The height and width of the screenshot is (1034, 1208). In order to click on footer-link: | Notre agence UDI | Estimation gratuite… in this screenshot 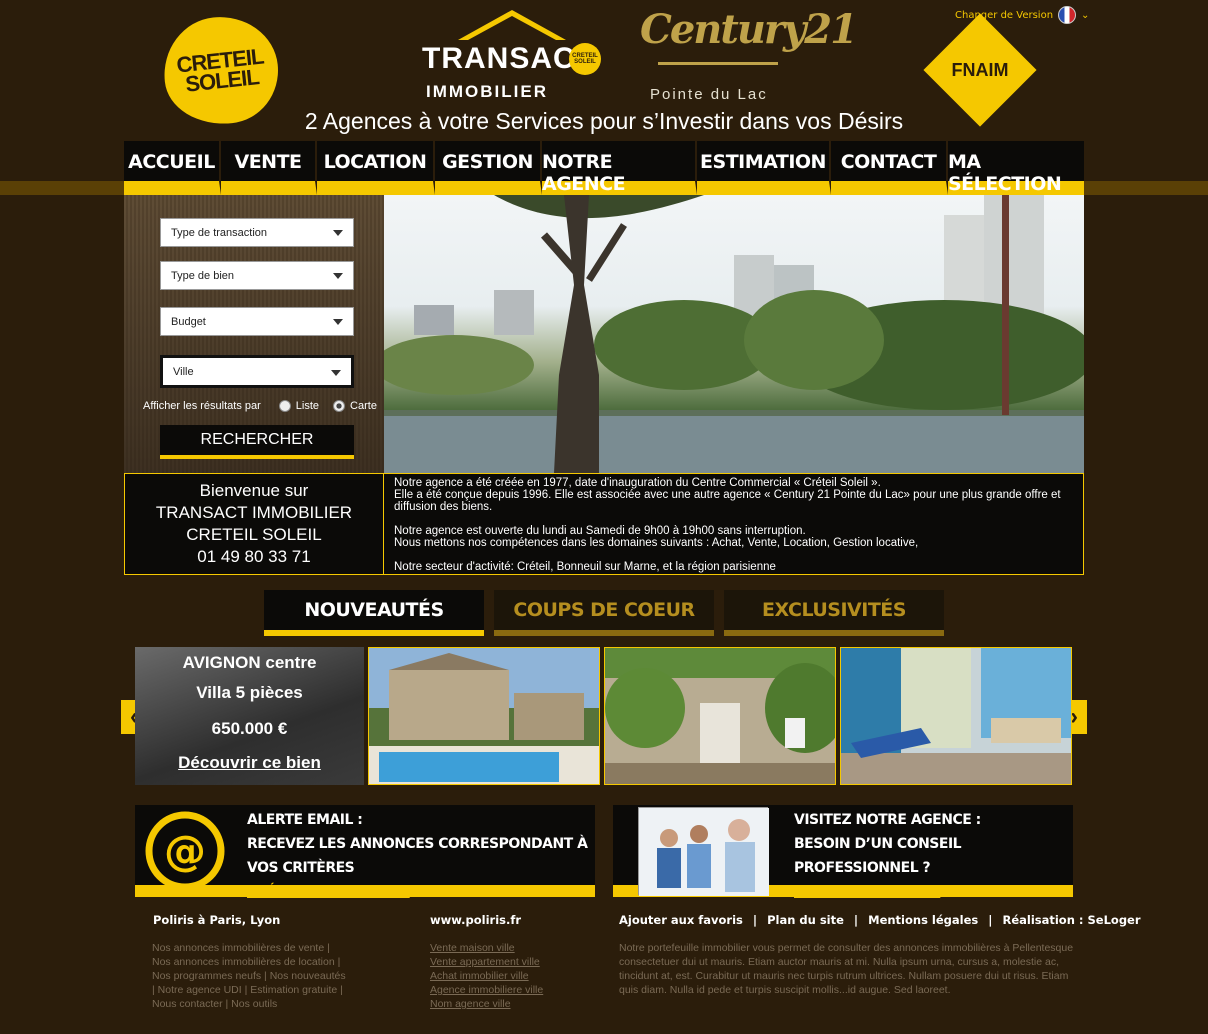, I will do `click(267, 990)`.